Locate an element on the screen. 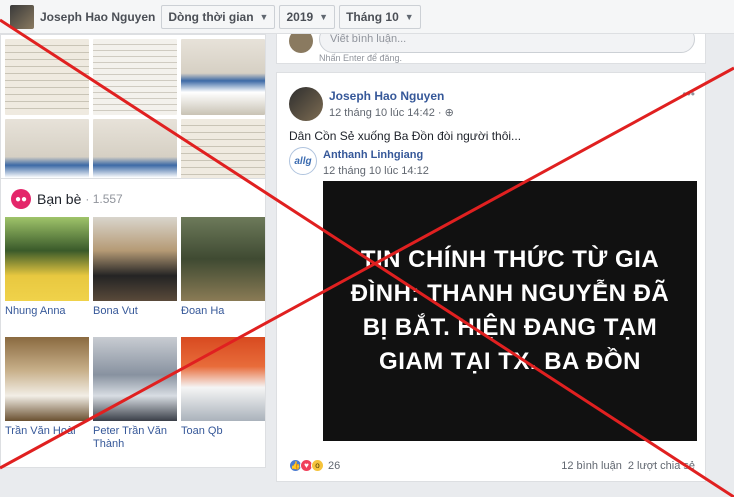 The width and height of the screenshot is (734, 497). friend-name: Nhung Anna is located at coordinates (47, 318).